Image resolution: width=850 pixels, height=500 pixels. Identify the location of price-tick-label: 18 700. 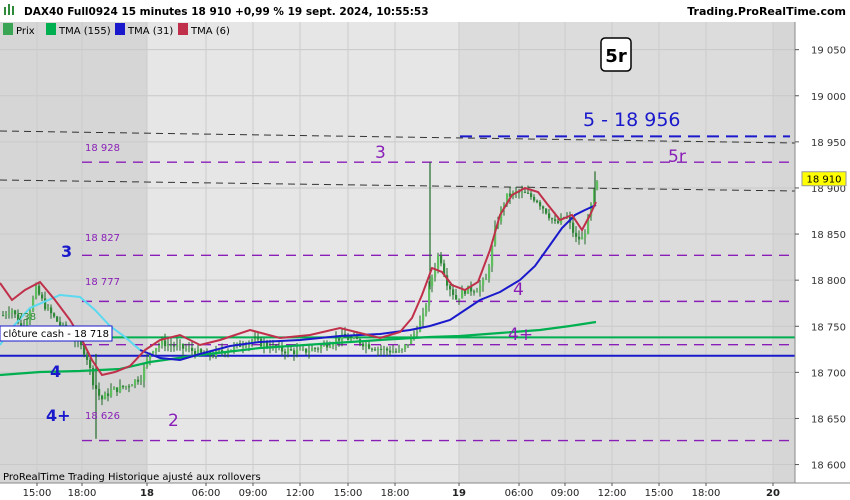
(828, 373).